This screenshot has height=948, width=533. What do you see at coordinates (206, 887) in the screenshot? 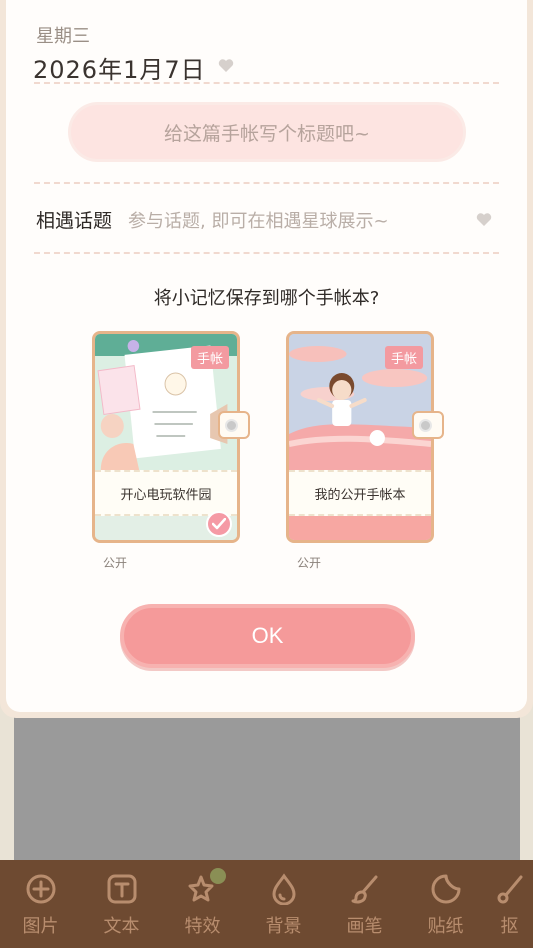
I see `sparkle-star-icon` at bounding box center [206, 887].